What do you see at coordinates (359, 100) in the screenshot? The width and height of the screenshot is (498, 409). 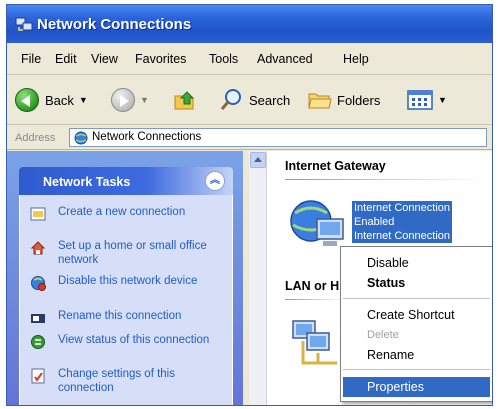 I see `folders-label: Folders` at bounding box center [359, 100].